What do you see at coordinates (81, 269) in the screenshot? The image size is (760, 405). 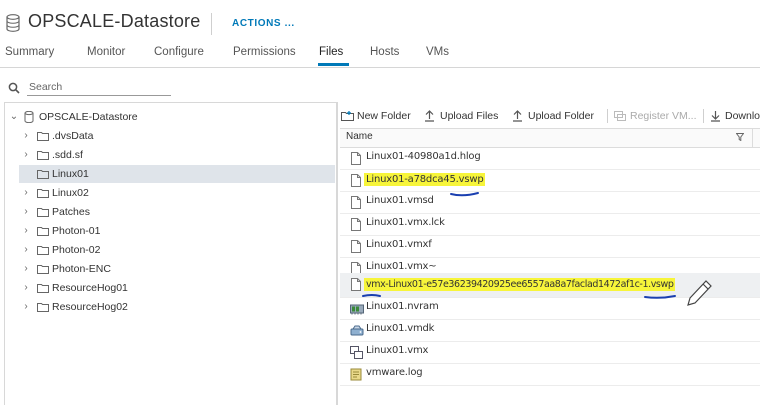 I see `tree-item-label: Photon-ENC` at bounding box center [81, 269].